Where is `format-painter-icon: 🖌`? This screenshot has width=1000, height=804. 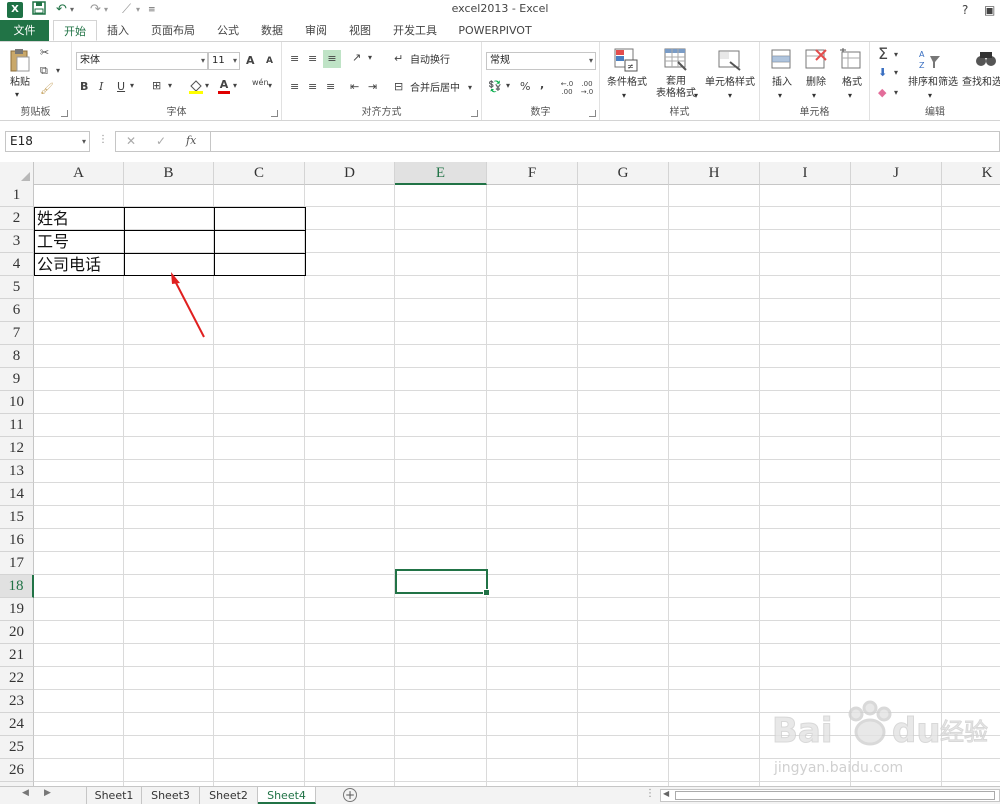
format-painter-icon: 🖌 is located at coordinates (47, 88).